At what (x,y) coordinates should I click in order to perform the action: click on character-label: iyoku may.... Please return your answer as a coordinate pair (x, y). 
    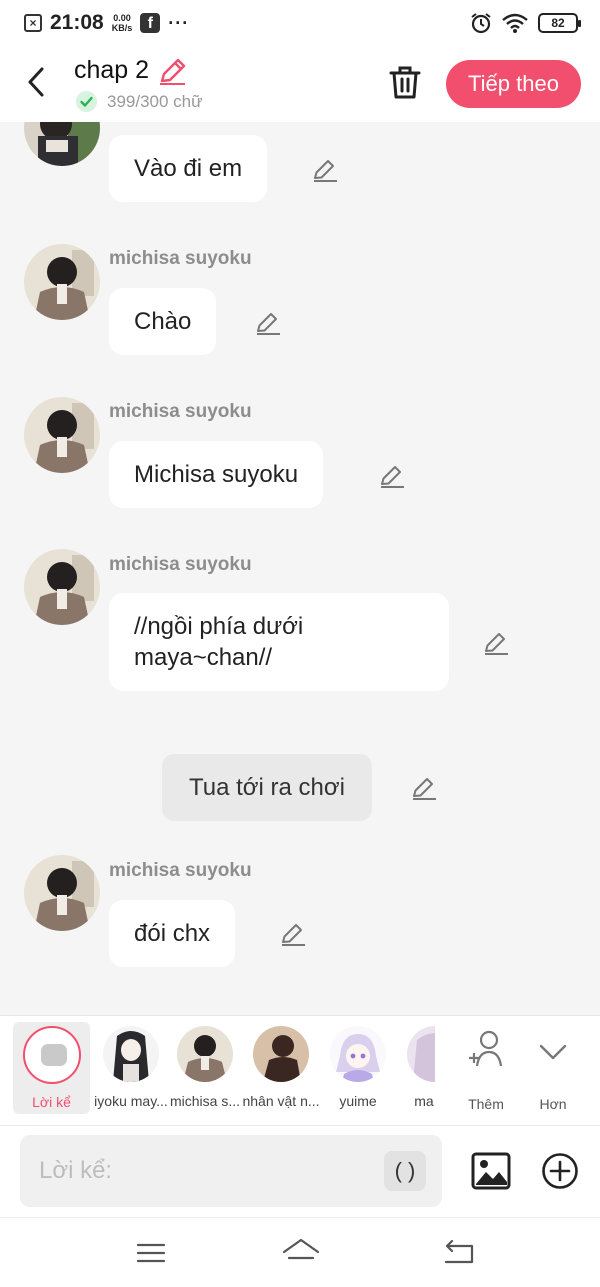
    Looking at the image, I should click on (131, 1101).